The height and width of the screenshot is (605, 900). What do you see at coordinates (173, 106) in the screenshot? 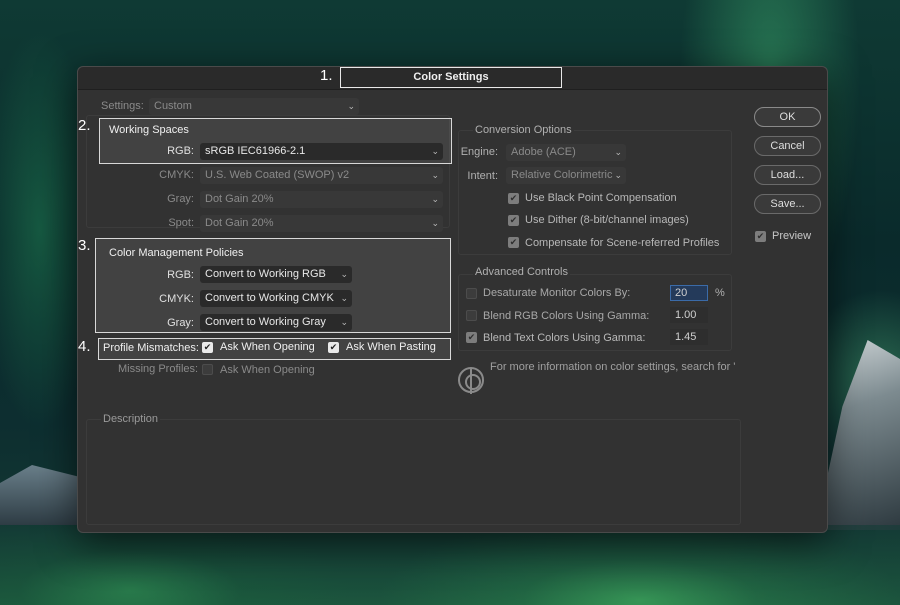
I see `settings-value: Custom` at bounding box center [173, 106].